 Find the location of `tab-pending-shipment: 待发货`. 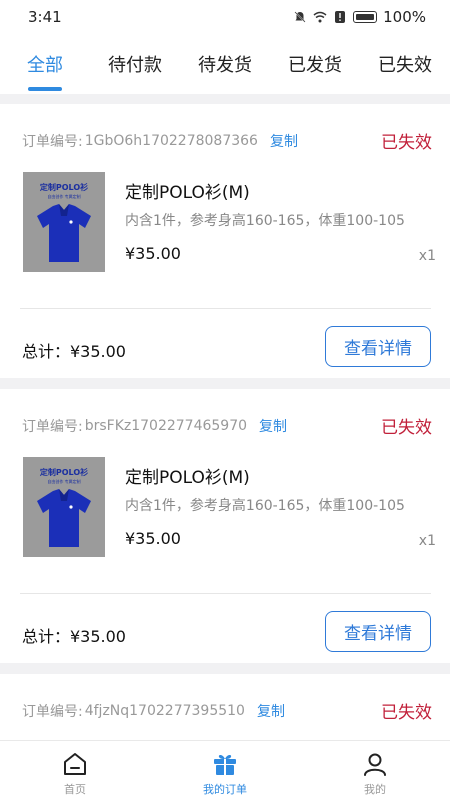

tab-pending-shipment: 待发货 is located at coordinates (225, 64).